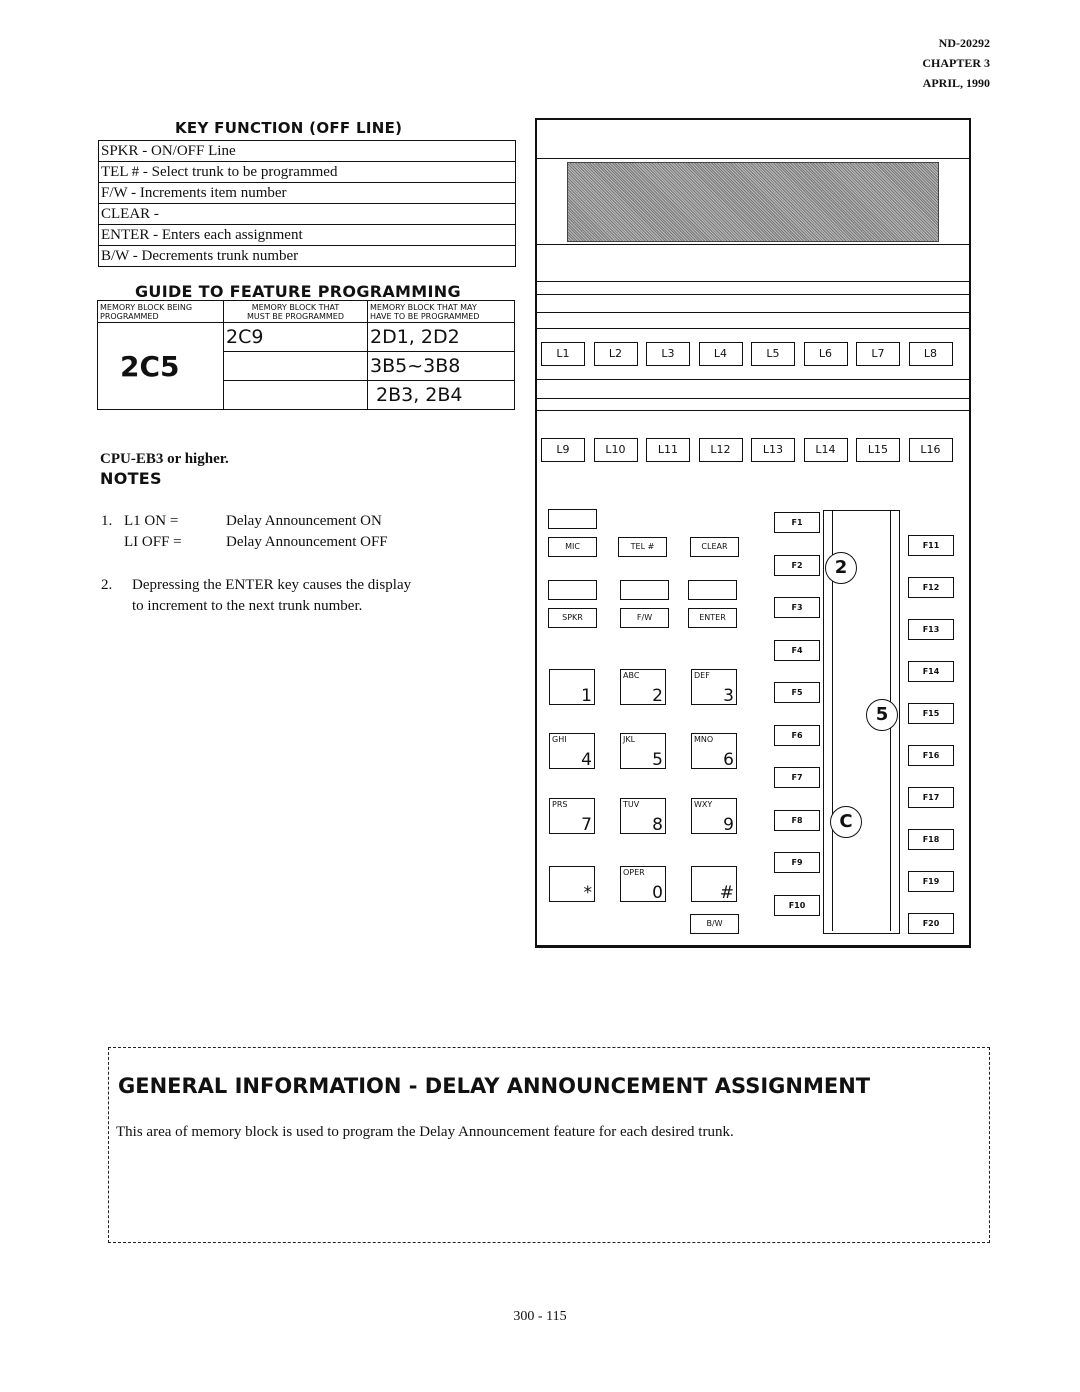 The width and height of the screenshot is (1080, 1392). What do you see at coordinates (107, 521) in the screenshot?
I see `note-number: 1.` at bounding box center [107, 521].